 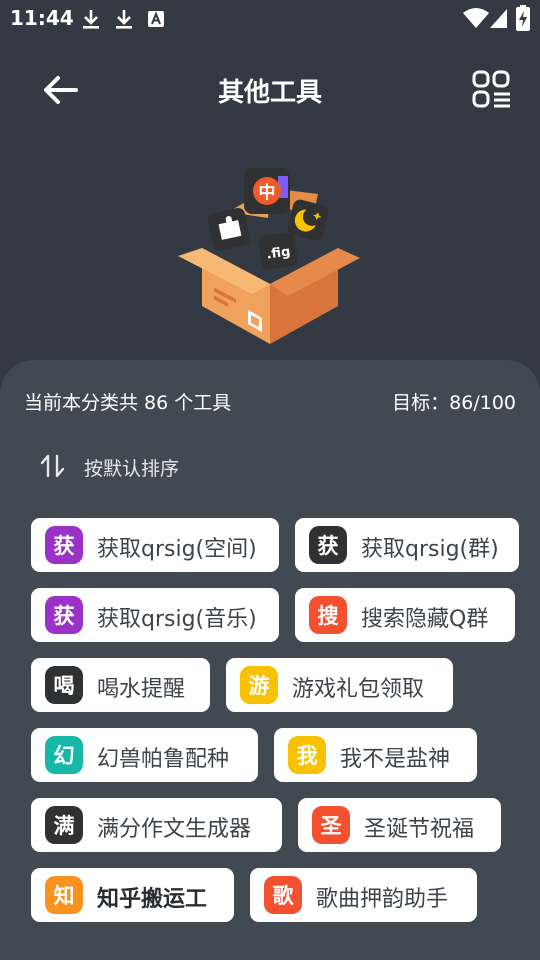 What do you see at coordinates (269, 93) in the screenshot?
I see `page-title: 其他工具` at bounding box center [269, 93].